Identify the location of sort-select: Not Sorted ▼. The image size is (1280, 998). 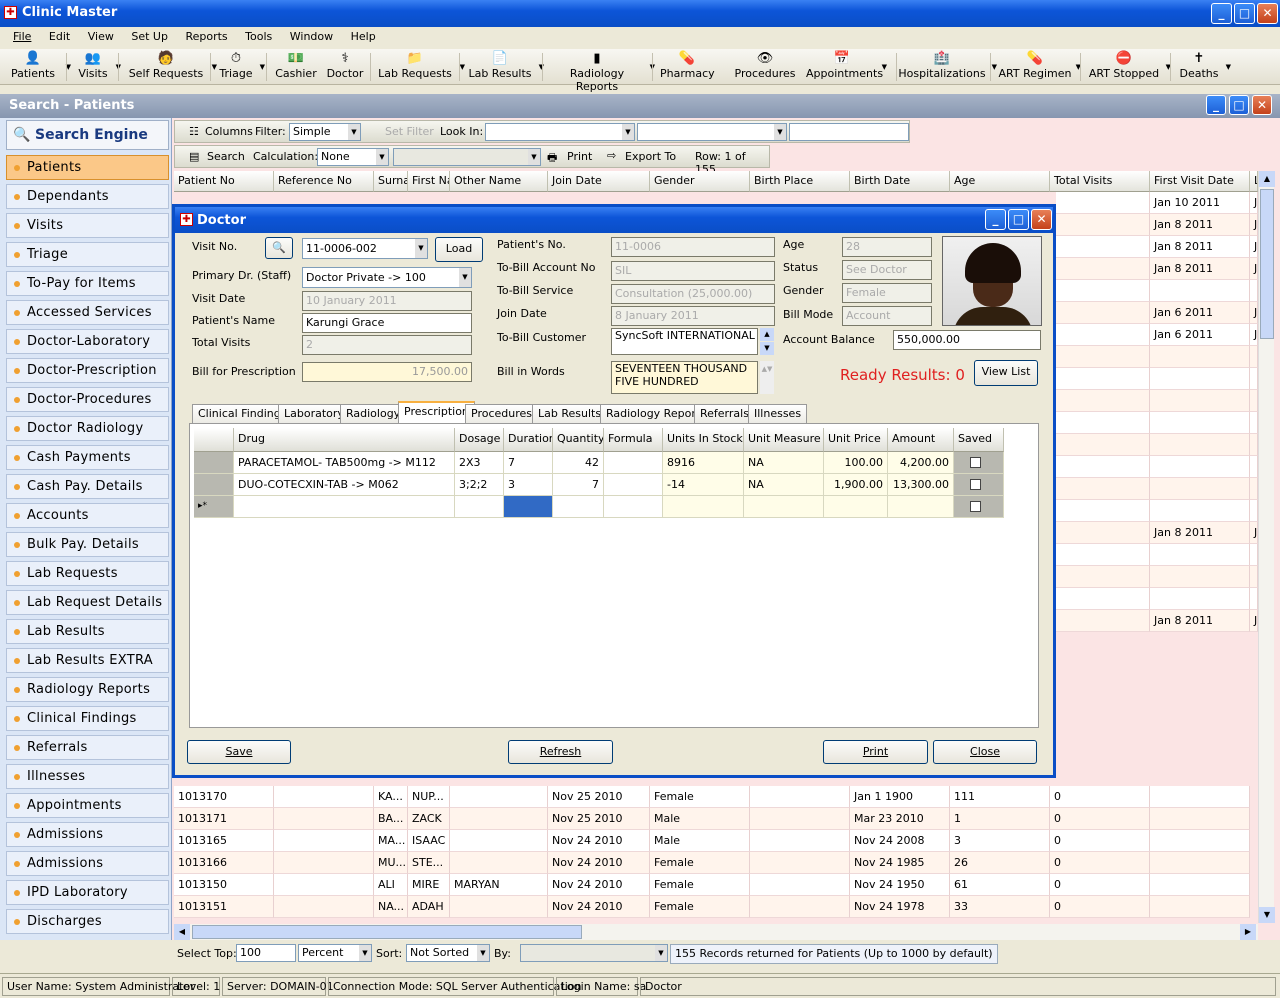
(448, 953).